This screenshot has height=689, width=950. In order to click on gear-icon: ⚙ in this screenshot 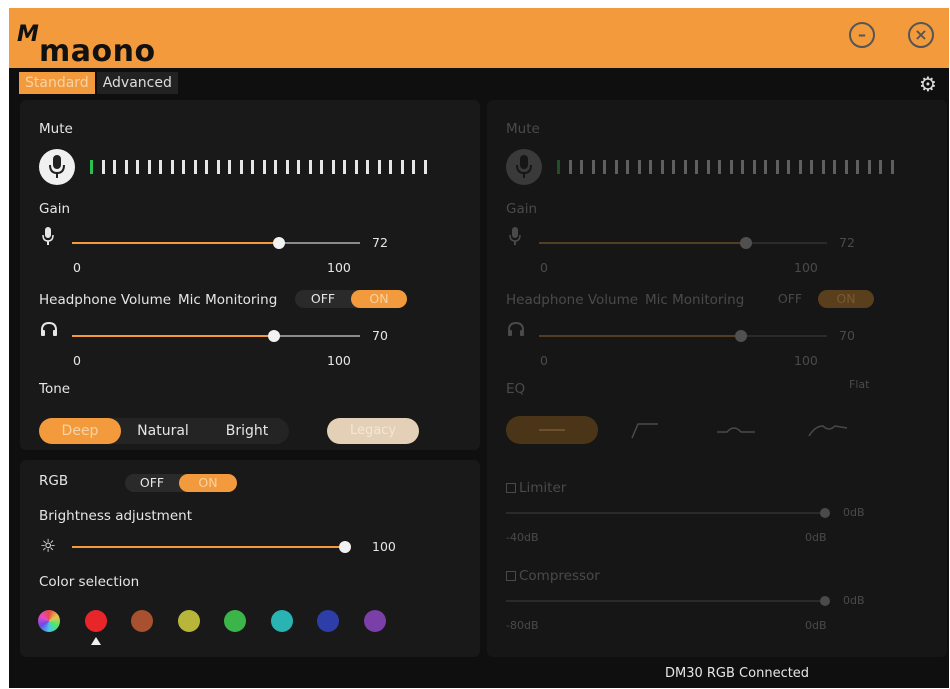, I will do `click(928, 84)`.